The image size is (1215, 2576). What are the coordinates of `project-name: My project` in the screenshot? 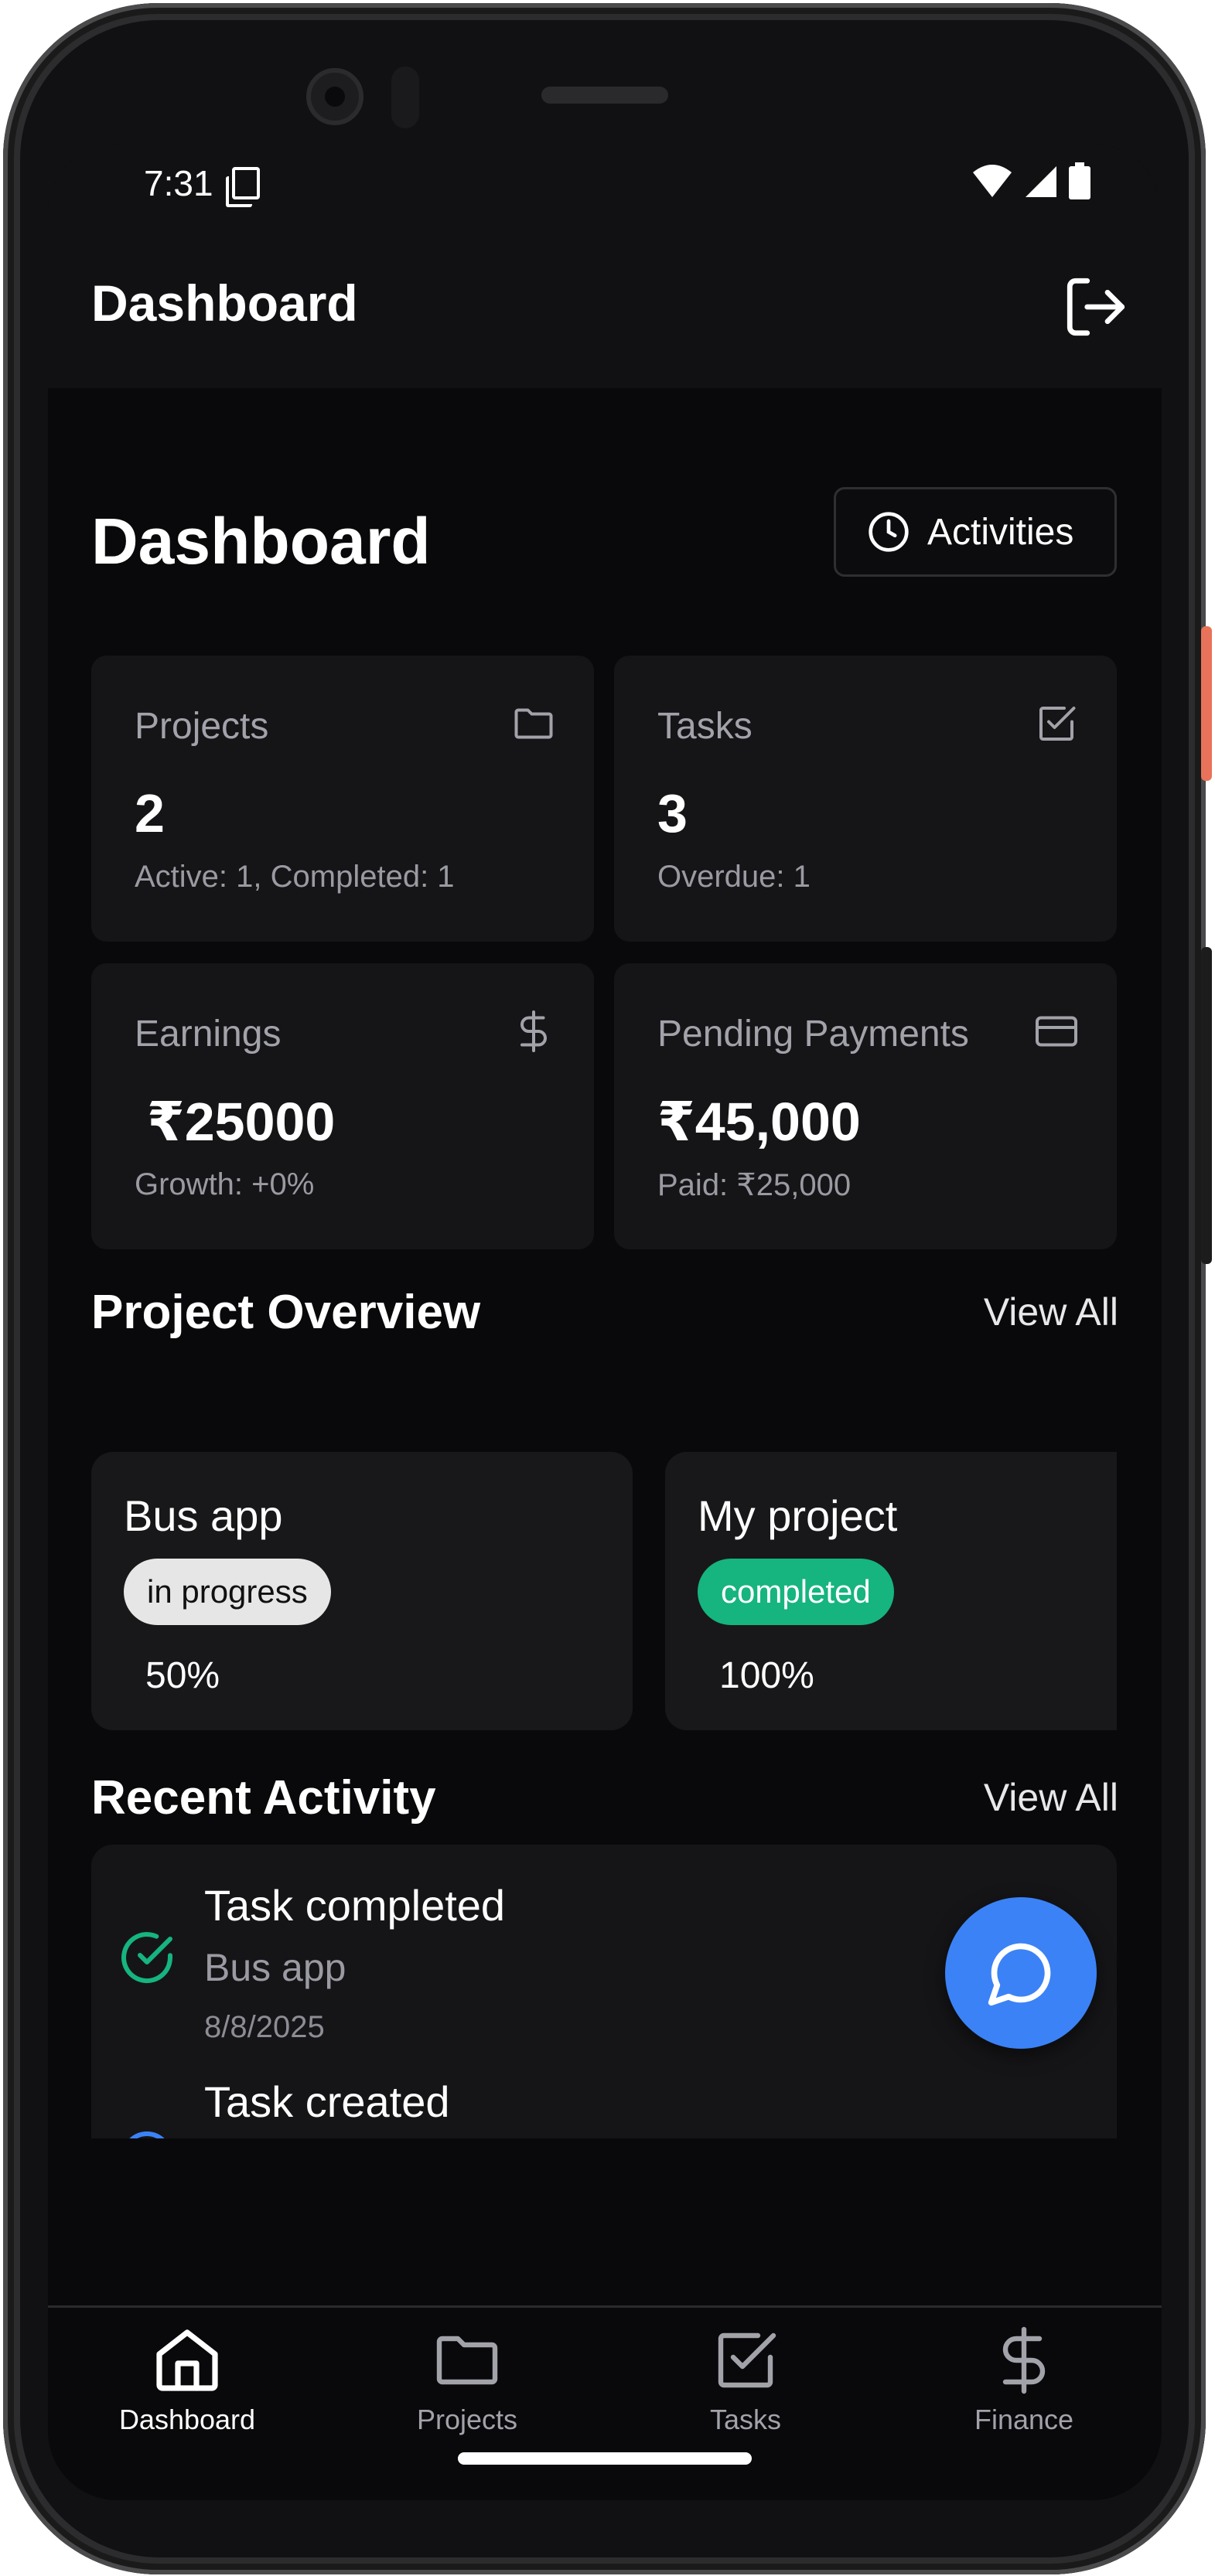 It's located at (798, 1515).